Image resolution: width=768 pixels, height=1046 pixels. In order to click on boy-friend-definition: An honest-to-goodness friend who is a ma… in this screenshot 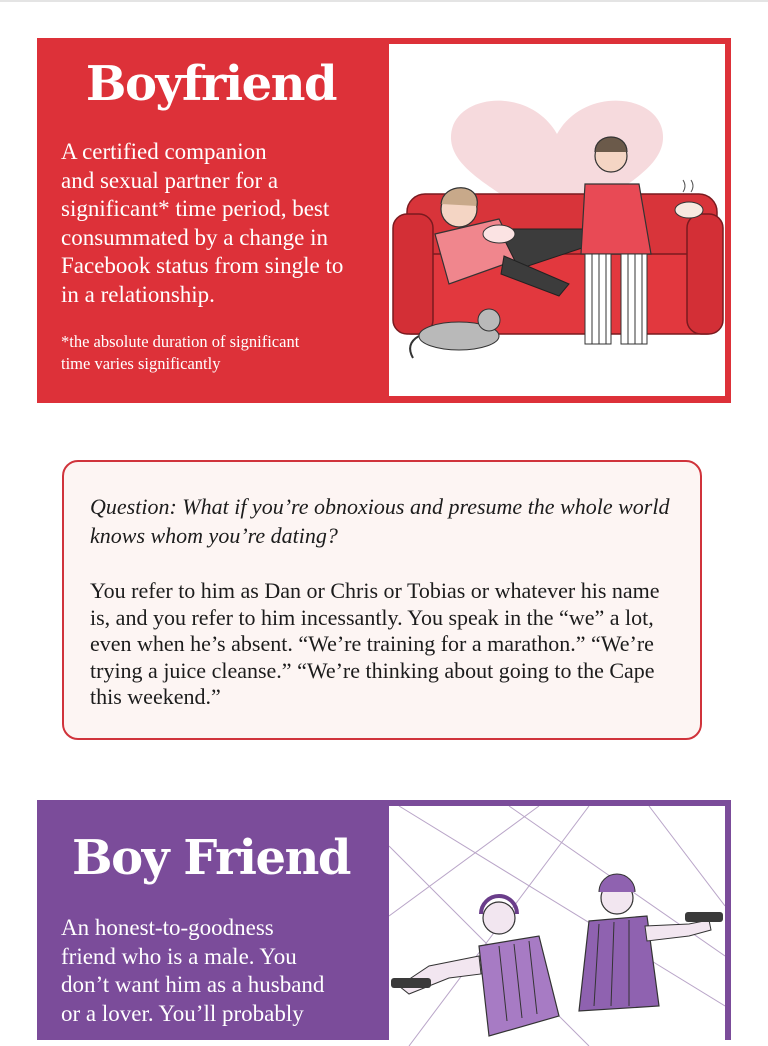, I will do `click(193, 970)`.